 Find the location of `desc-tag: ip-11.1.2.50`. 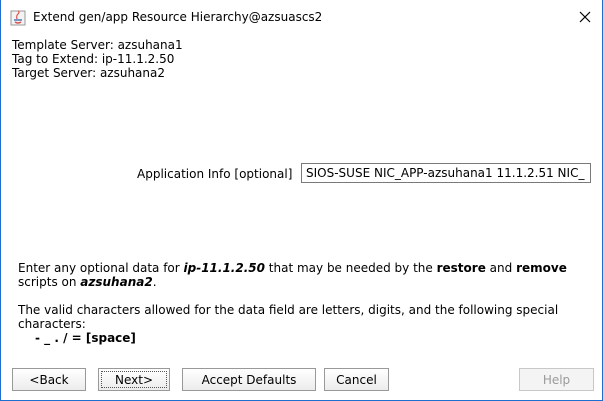

desc-tag: ip-11.1.2.50 is located at coordinates (224, 268).